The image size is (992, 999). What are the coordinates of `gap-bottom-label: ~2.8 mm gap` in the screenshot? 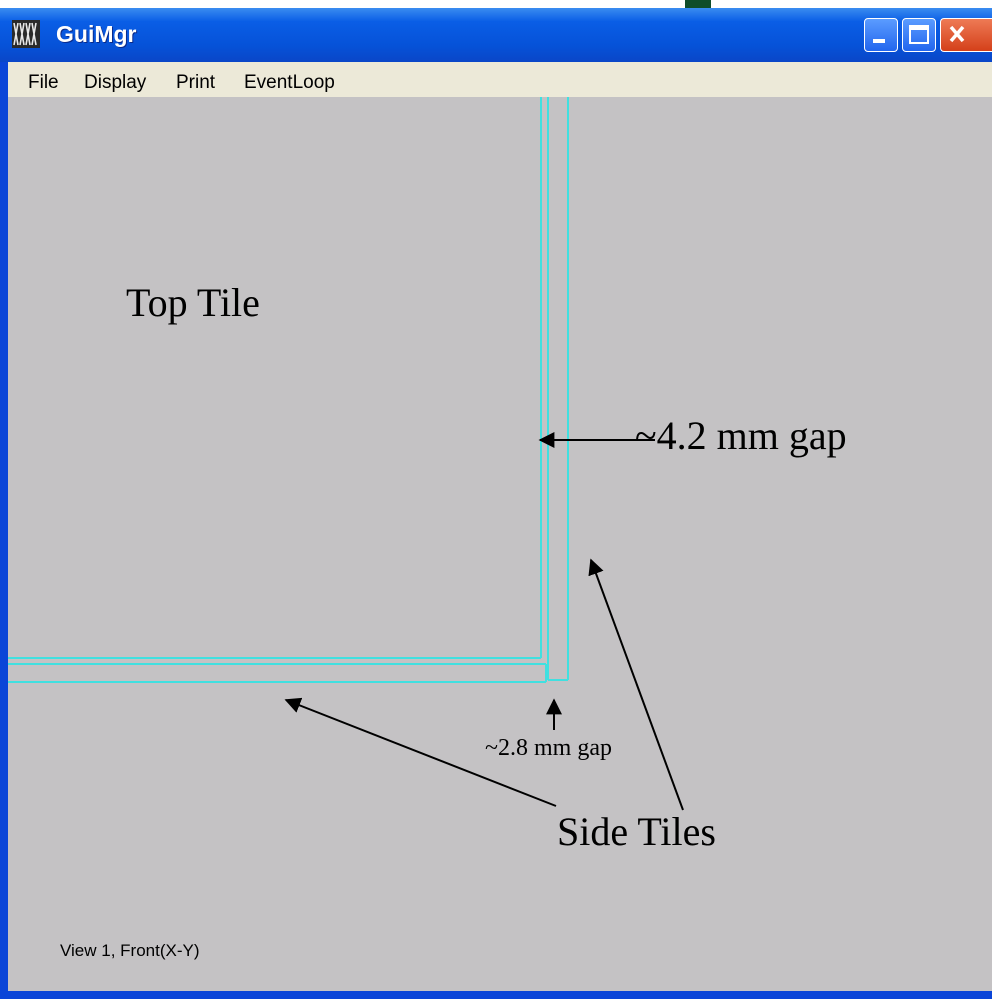 It's located at (548, 748).